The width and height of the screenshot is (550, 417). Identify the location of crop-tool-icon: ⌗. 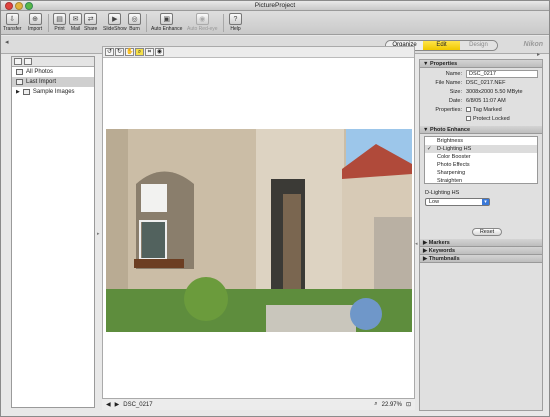
(149, 52).